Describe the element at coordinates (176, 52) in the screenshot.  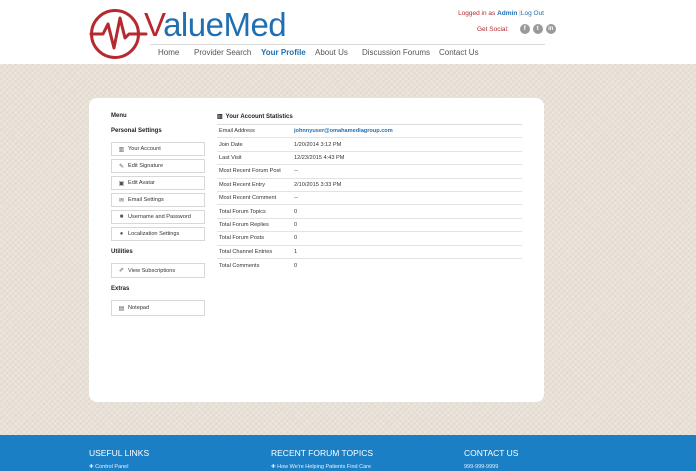
I see `nav-home: Home` at that location.